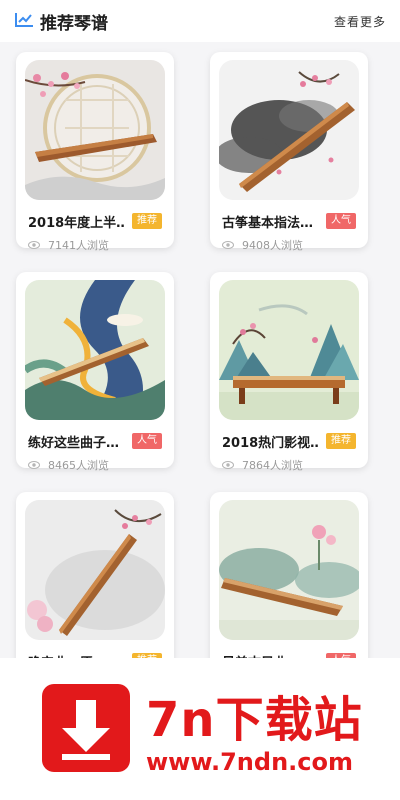  Describe the element at coordinates (200, 21) in the screenshot. I see `header-bar: 推荐琴谱 查看更多` at that location.